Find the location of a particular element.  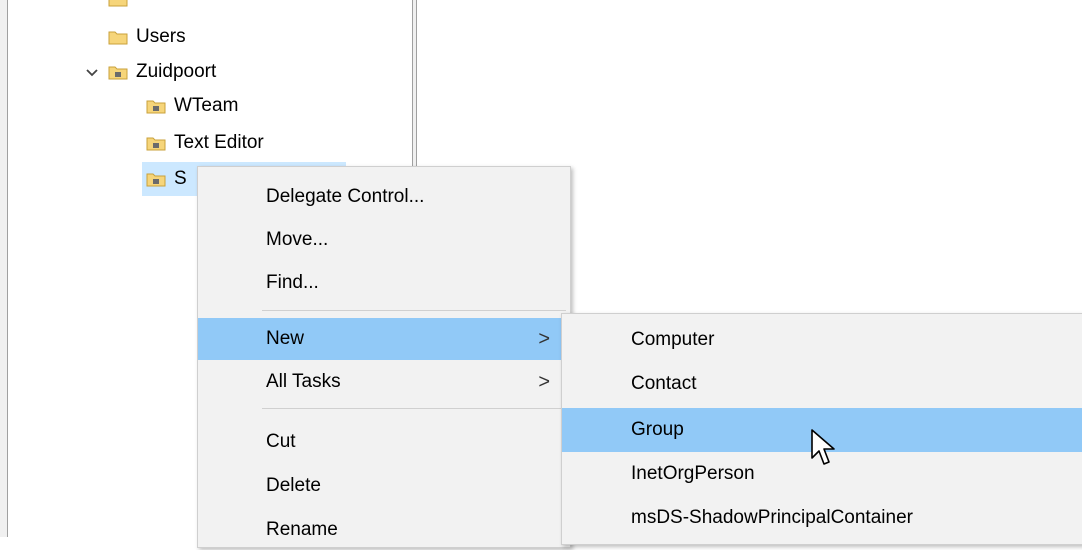

menu-item-label: Cut is located at coordinates (281, 441).